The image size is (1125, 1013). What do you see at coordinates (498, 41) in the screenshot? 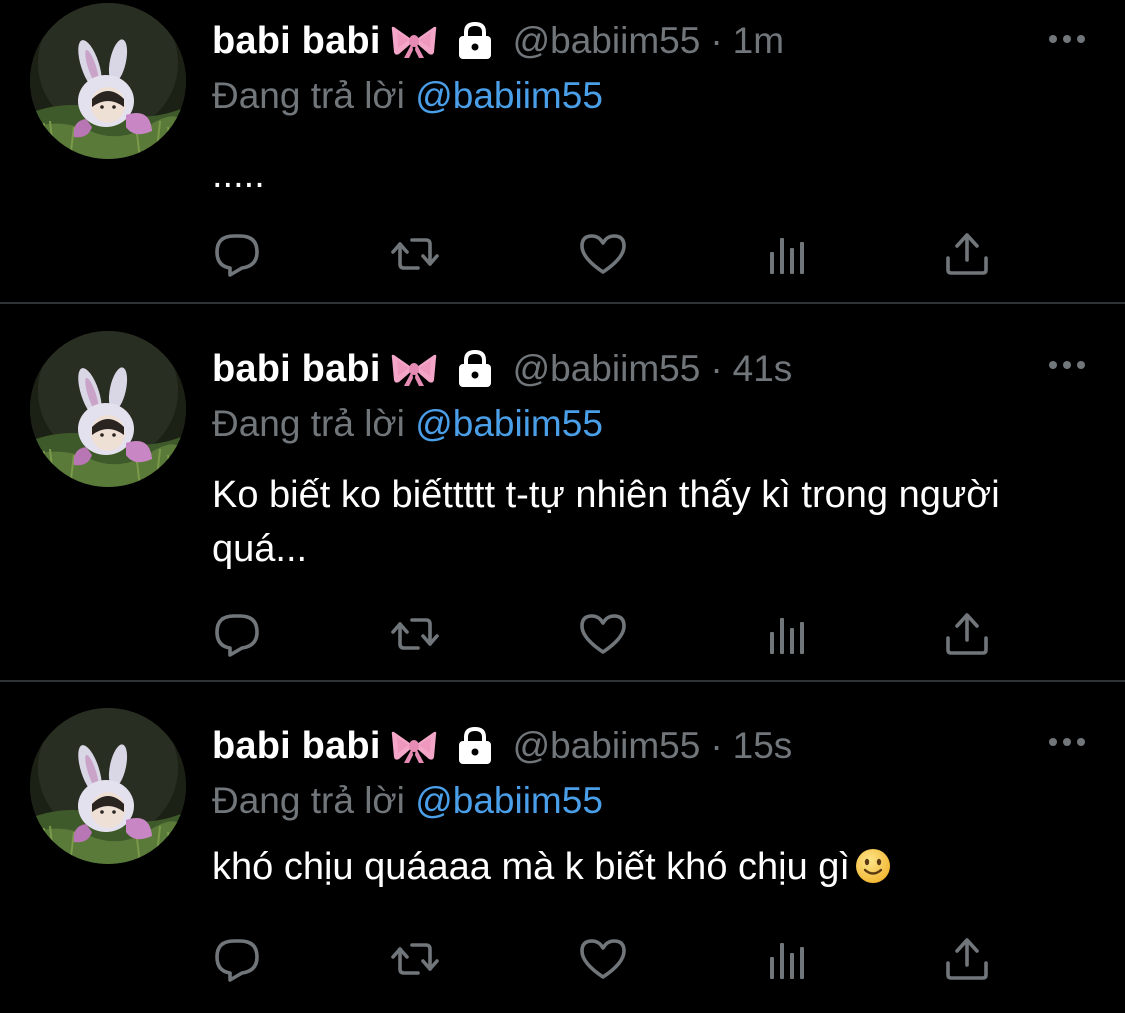
I see `tweet-header: babi babi @babiim55 · 1m` at bounding box center [498, 41].